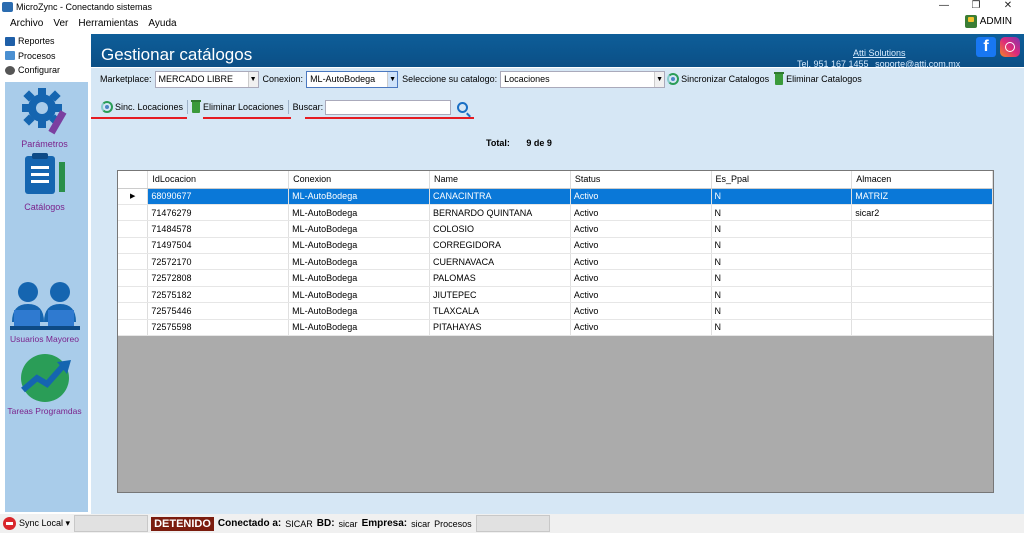  What do you see at coordinates (1010, 47) in the screenshot?
I see `instagram-icon` at bounding box center [1010, 47].